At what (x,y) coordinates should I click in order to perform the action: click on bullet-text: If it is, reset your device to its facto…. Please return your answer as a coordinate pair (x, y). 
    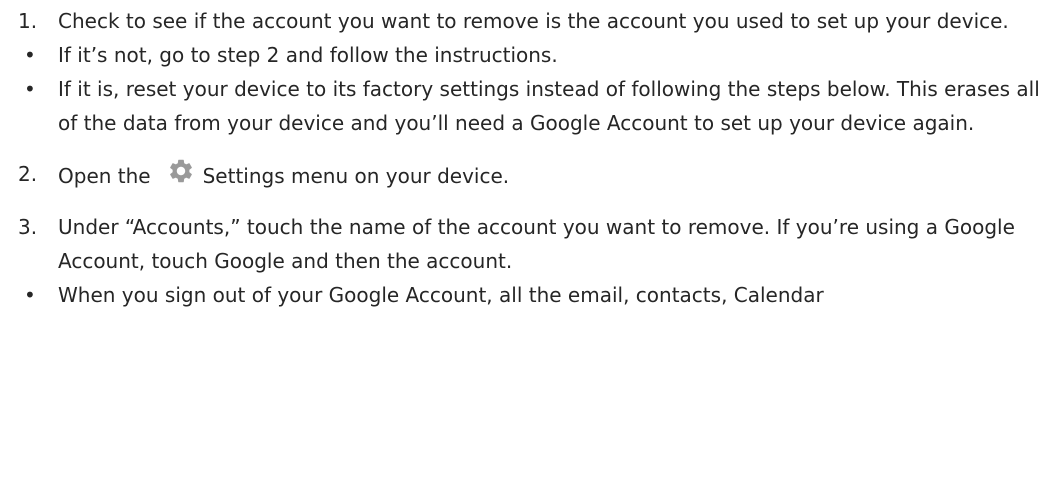
    Looking at the image, I should click on (549, 106).